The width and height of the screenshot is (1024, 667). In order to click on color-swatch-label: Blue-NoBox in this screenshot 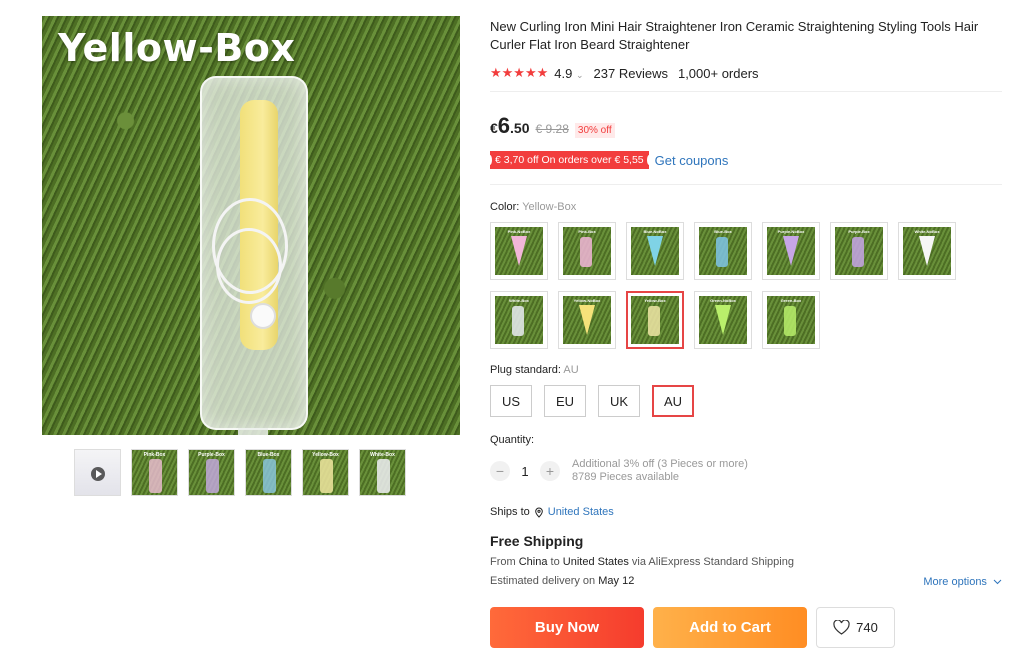, I will do `click(655, 231)`.